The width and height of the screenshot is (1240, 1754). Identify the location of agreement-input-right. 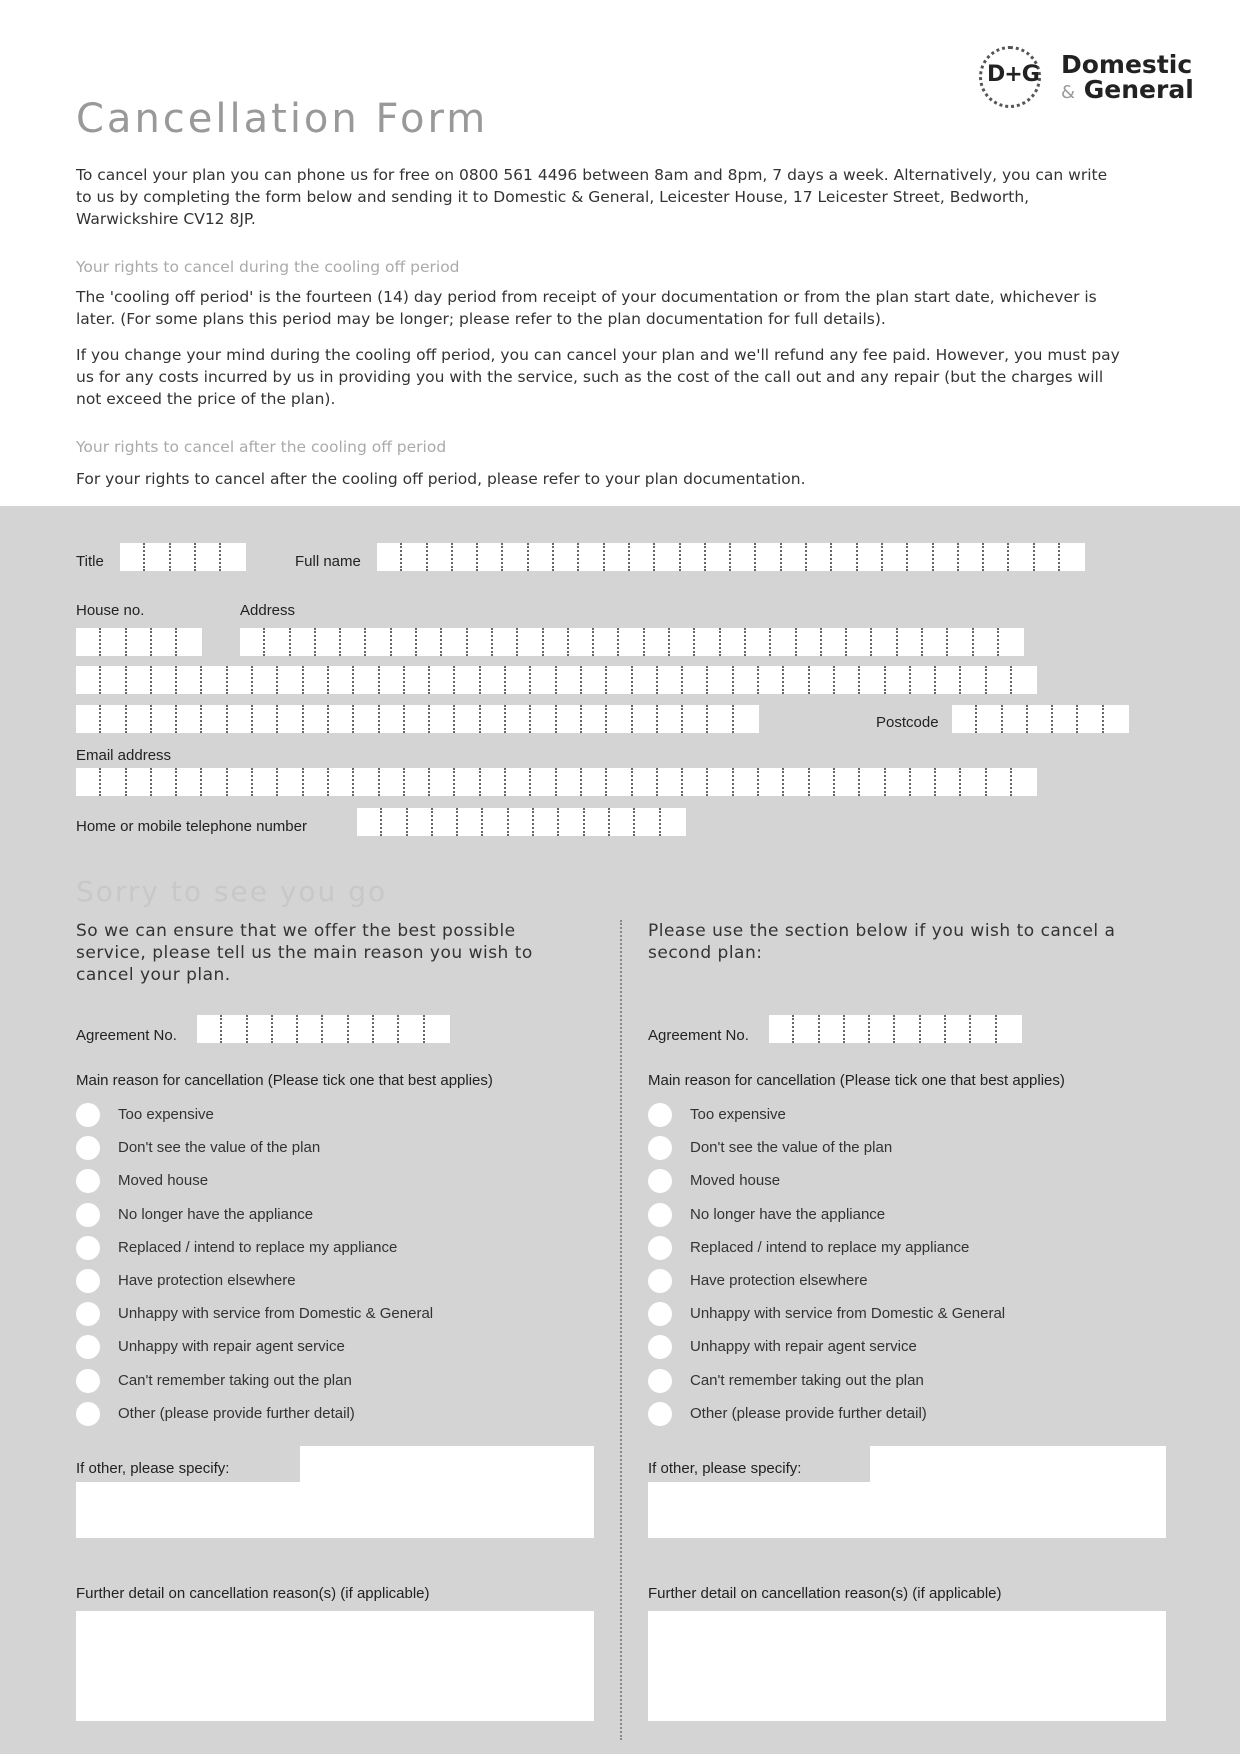
(895, 1029).